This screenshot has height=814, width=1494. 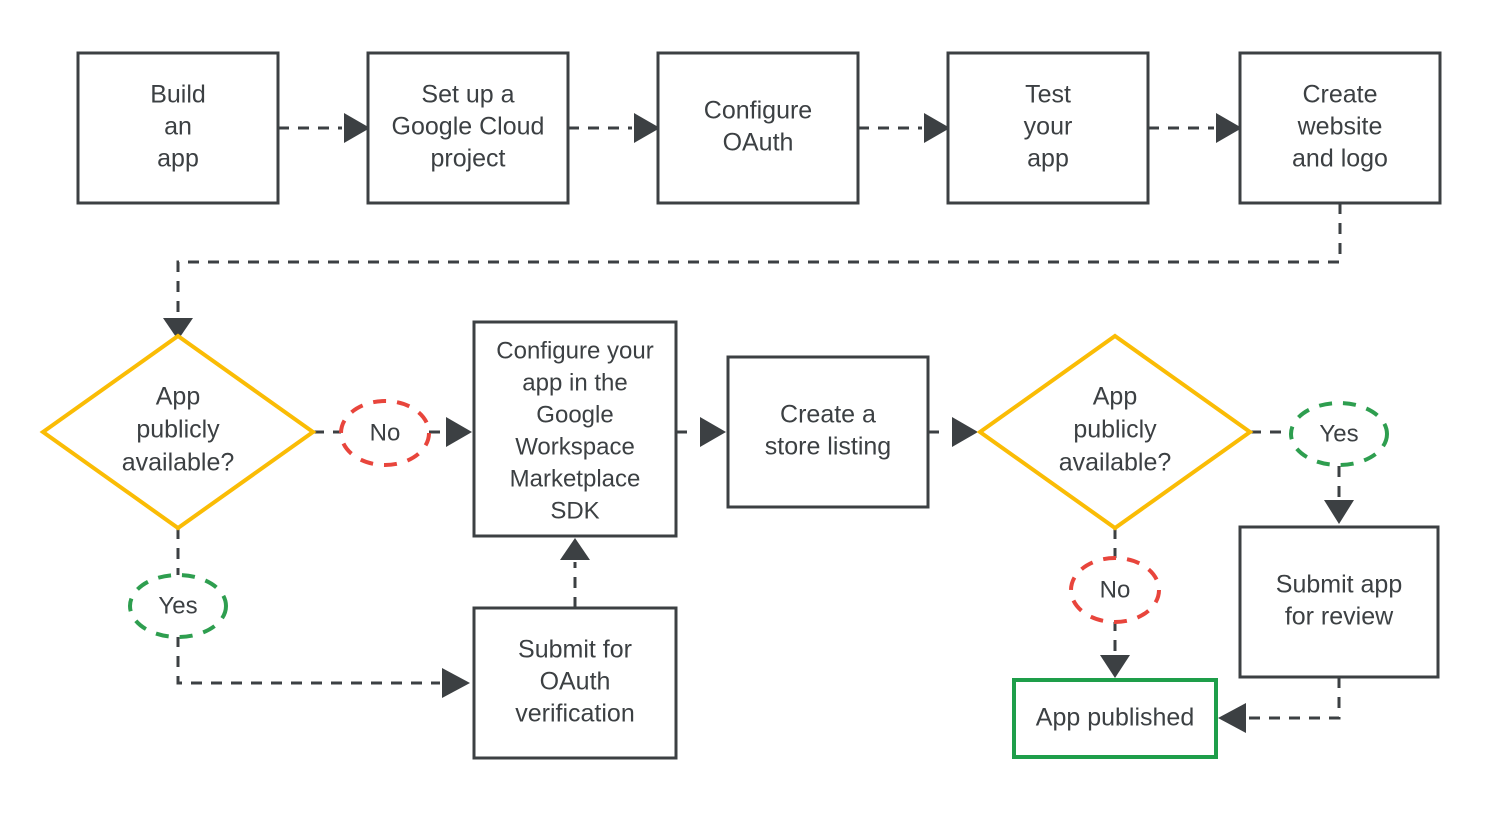 I want to click on node-configure-oauth-line1: Configure, so click(x=758, y=111).